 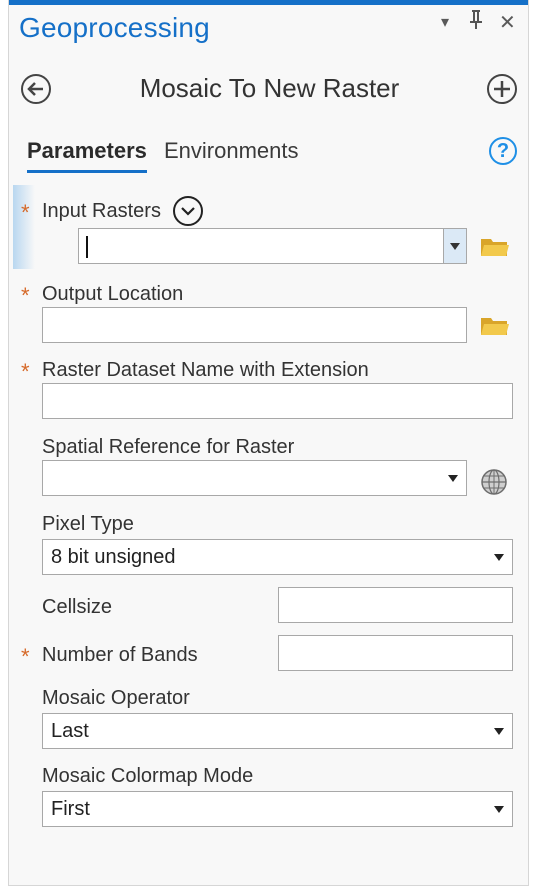 What do you see at coordinates (24, 227) in the screenshot?
I see `selected-parameter-highlight` at bounding box center [24, 227].